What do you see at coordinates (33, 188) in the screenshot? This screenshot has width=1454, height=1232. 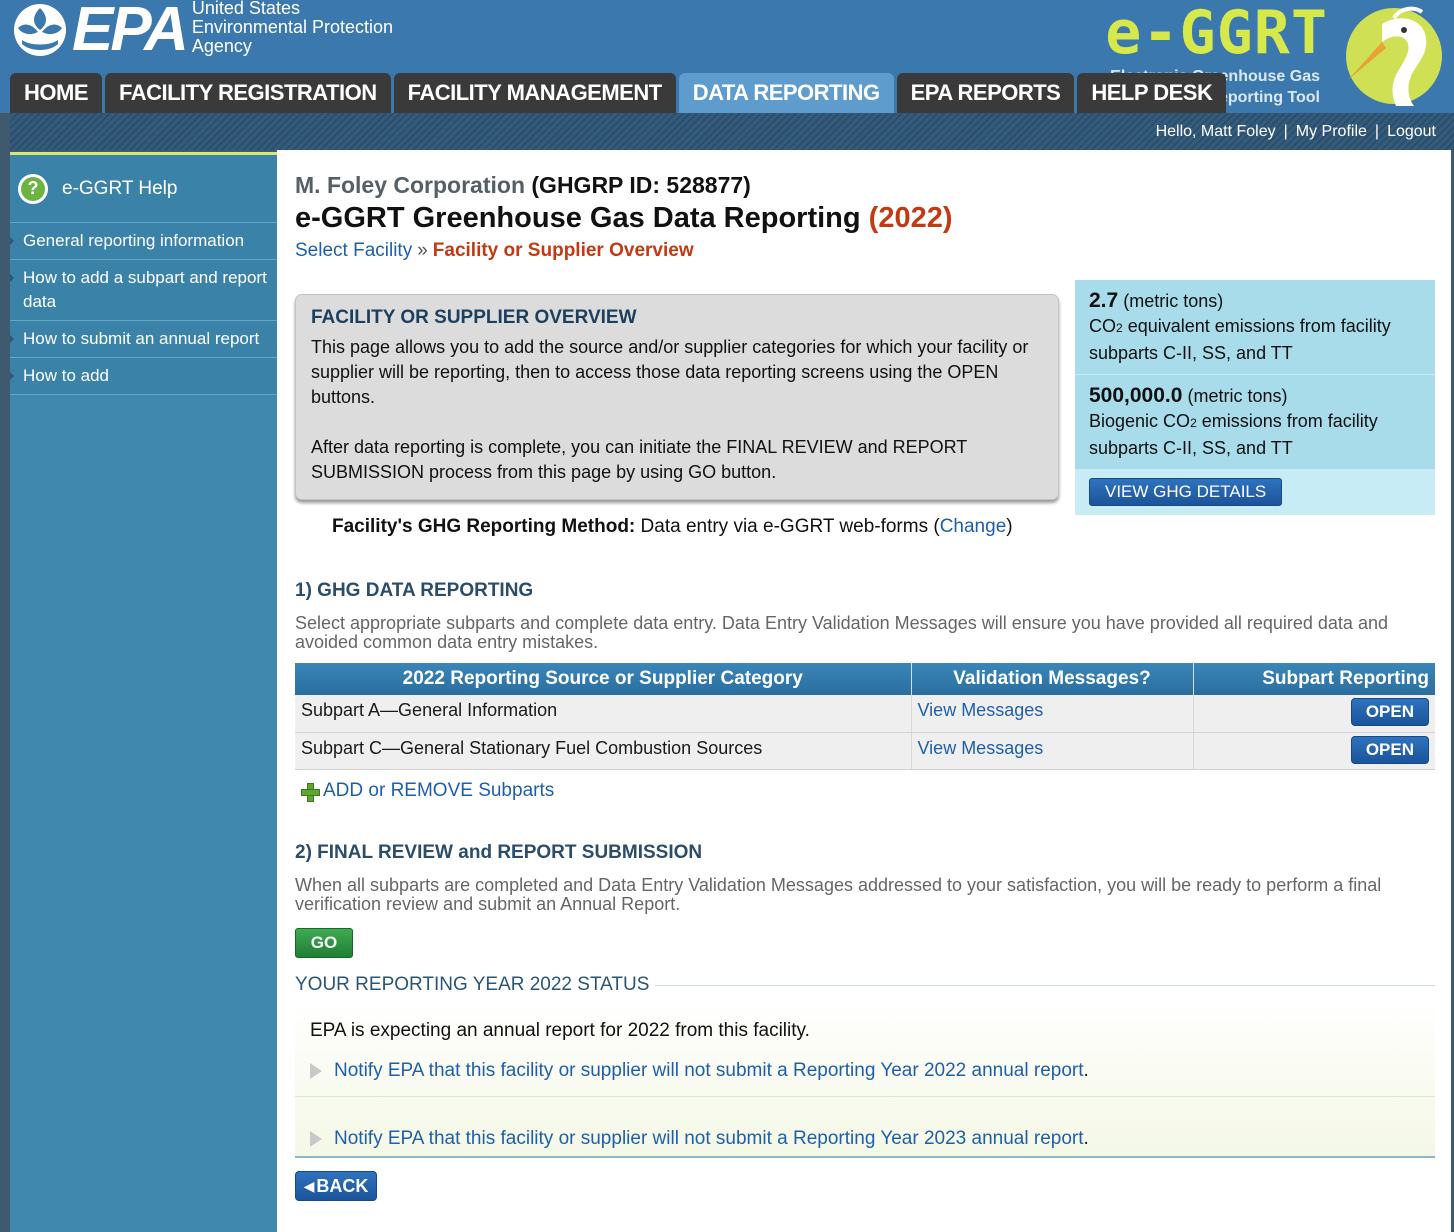 I see `help-question-icon: ?` at bounding box center [33, 188].